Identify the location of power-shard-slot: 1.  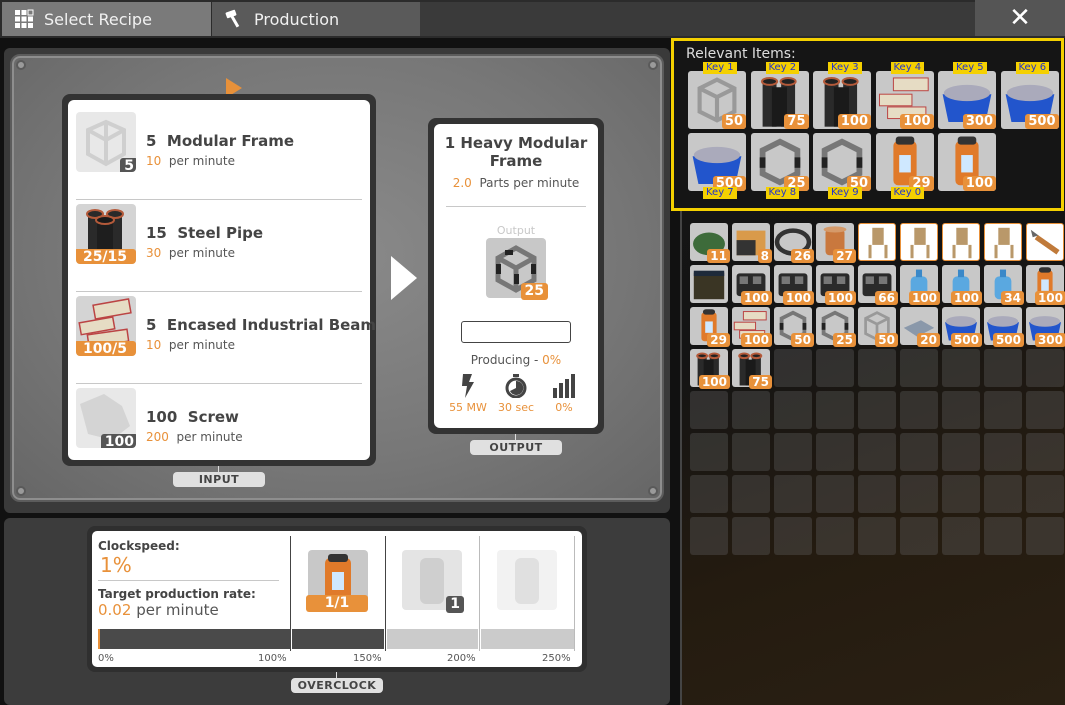
(433, 581).